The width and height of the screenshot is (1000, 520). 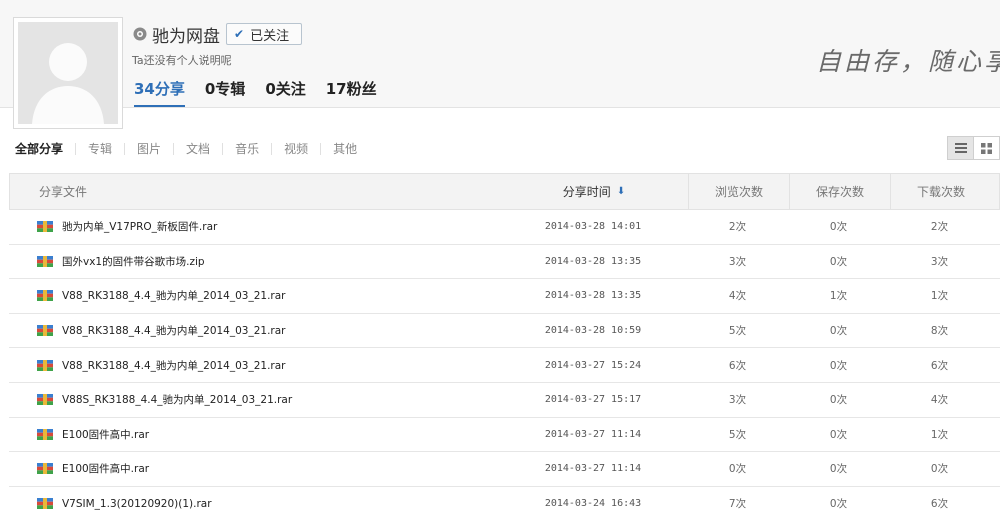 What do you see at coordinates (137, 504) in the screenshot?
I see `file-name: V7SIM_1.3(20120920)(1).rar` at bounding box center [137, 504].